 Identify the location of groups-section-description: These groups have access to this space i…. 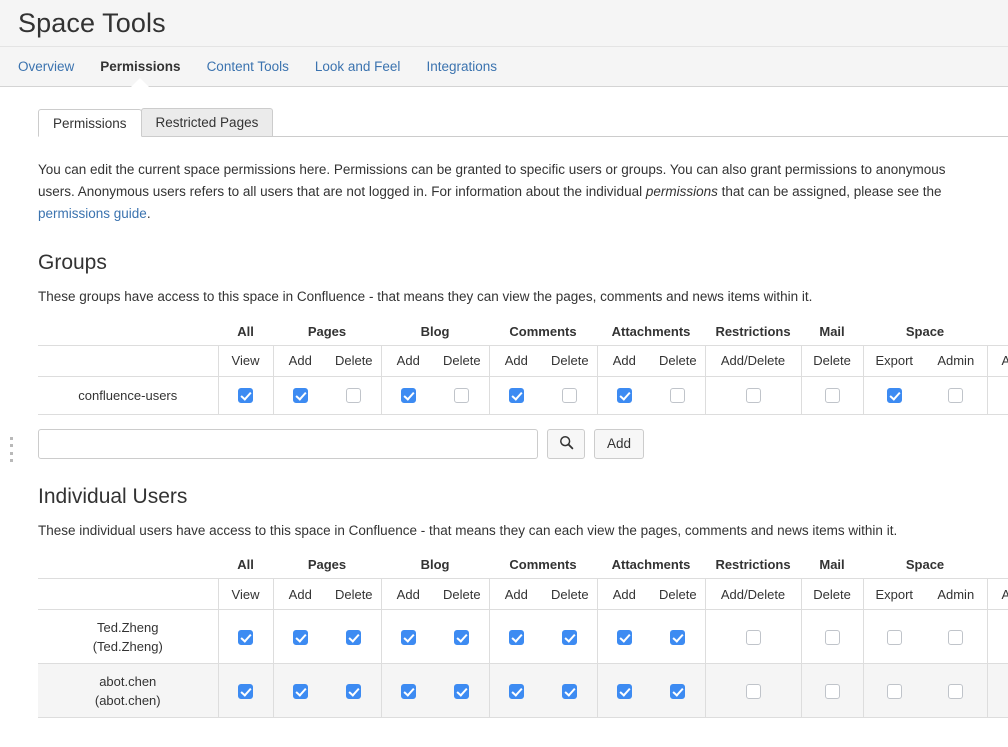
(425, 296).